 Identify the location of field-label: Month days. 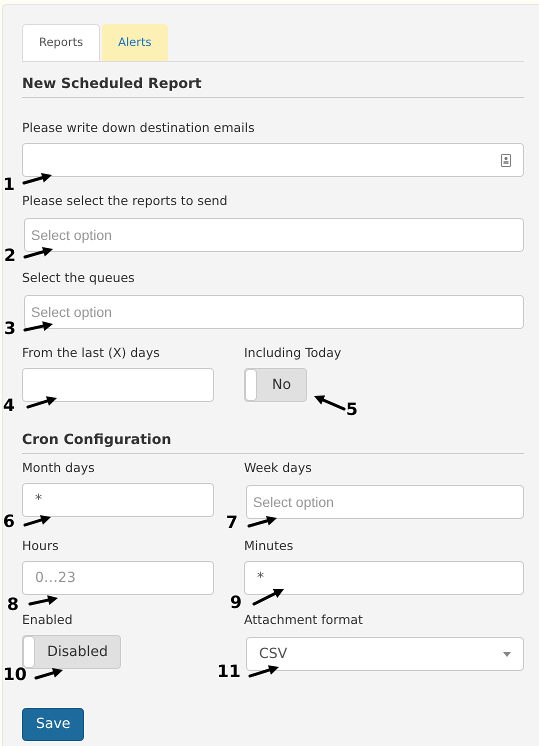
(58, 467).